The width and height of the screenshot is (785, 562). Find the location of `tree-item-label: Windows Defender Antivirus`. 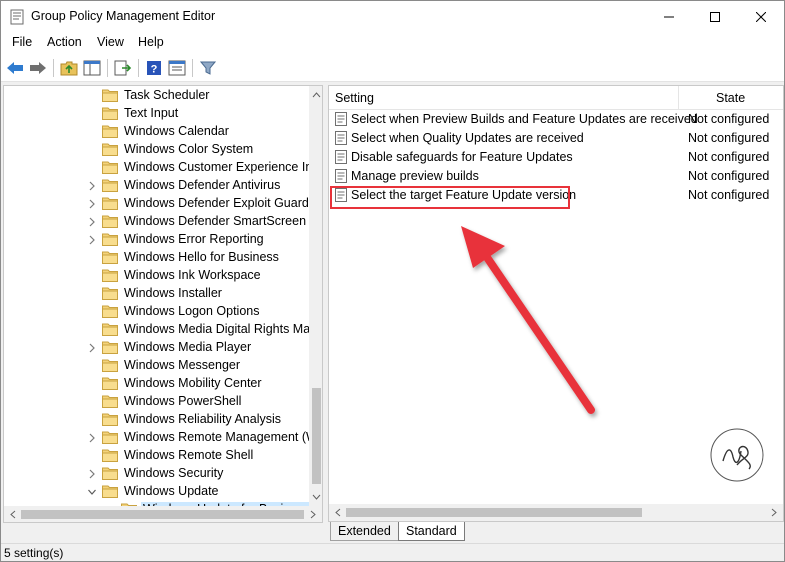

tree-item-label: Windows Defender Antivirus is located at coordinates (202, 185).